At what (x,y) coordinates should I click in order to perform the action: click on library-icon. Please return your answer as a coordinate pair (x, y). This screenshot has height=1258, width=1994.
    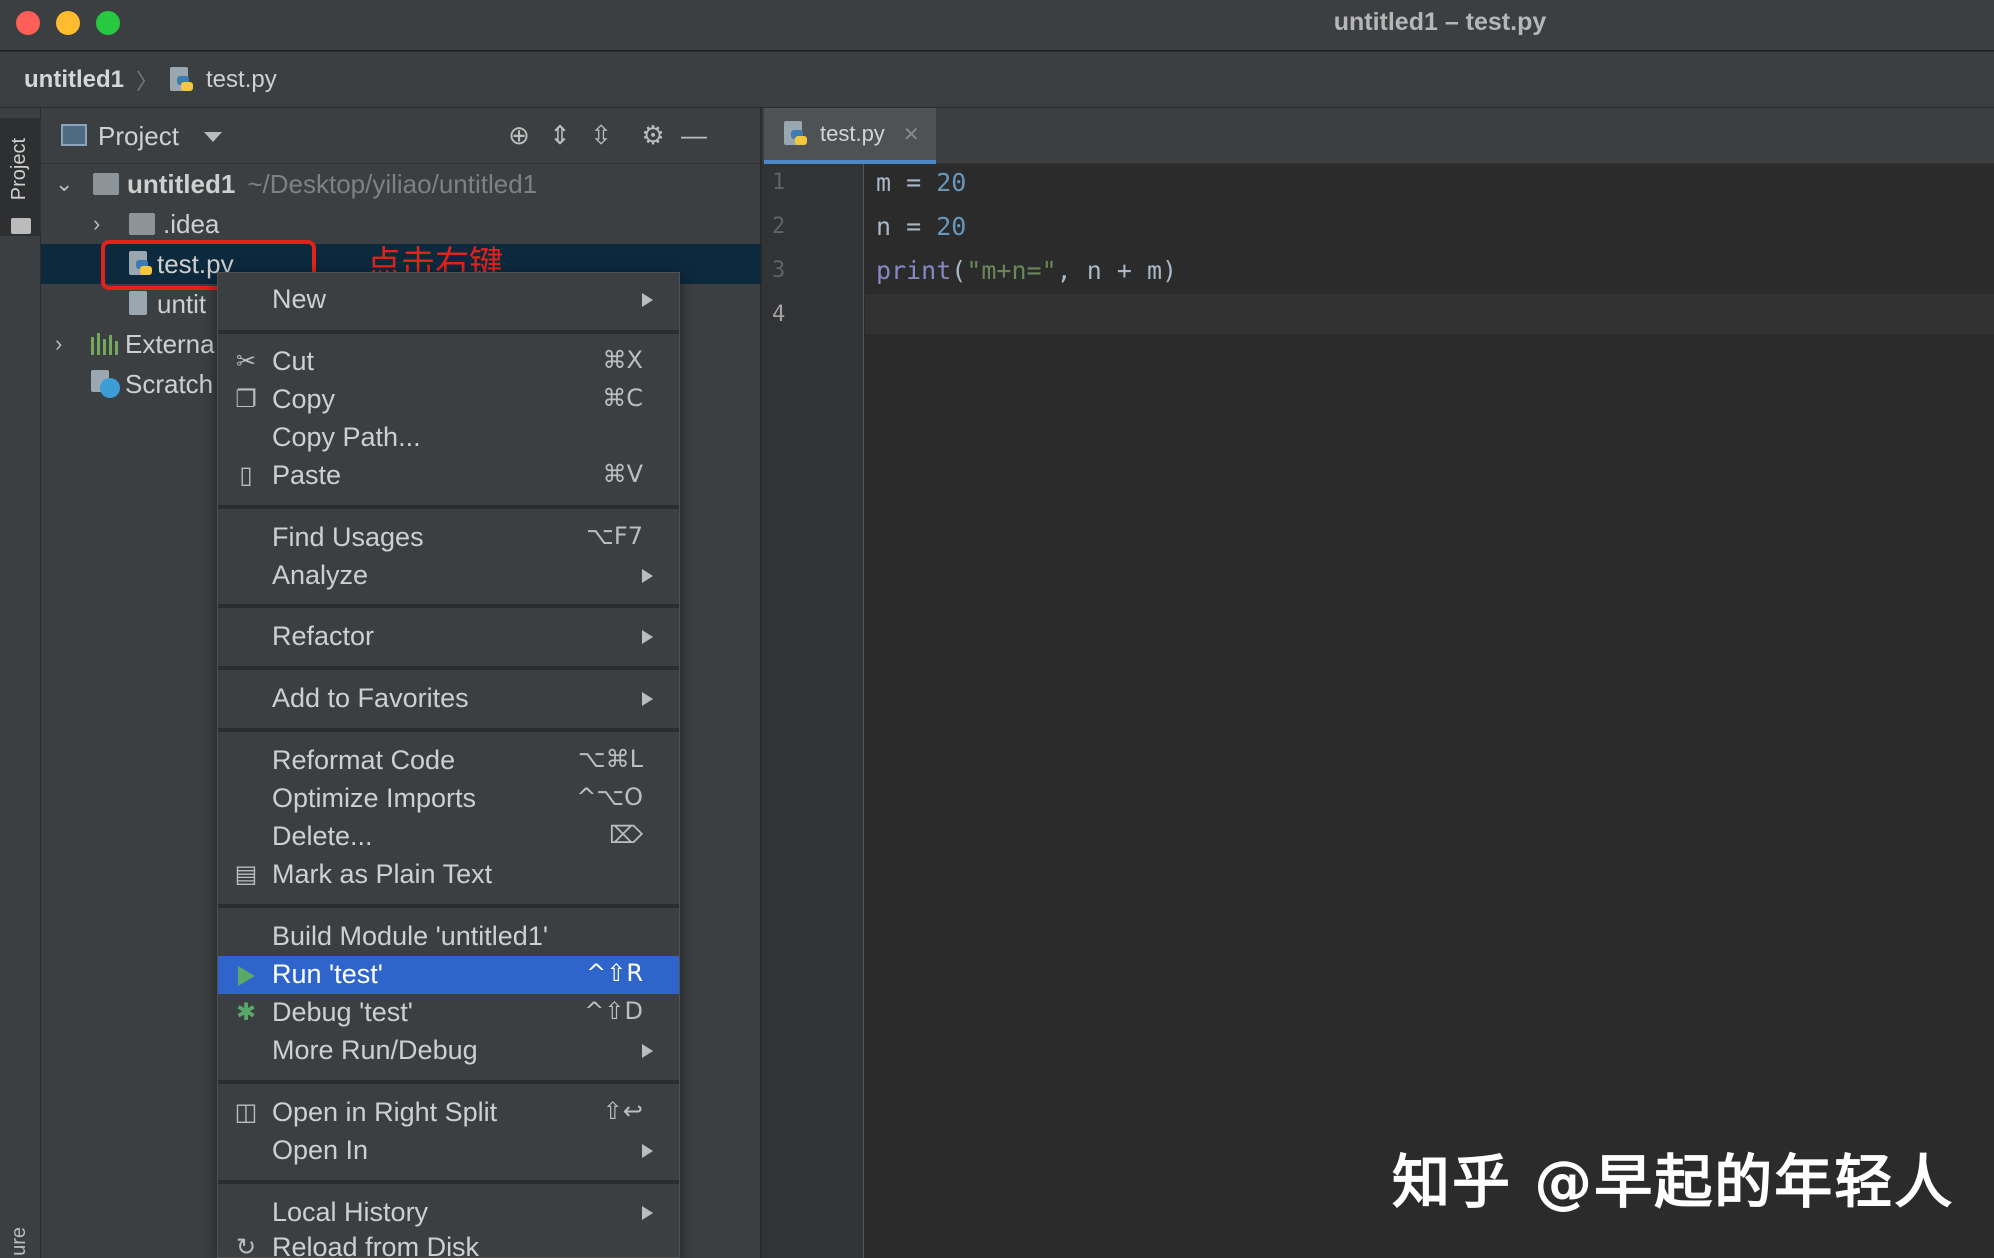
    Looking at the image, I should click on (105, 344).